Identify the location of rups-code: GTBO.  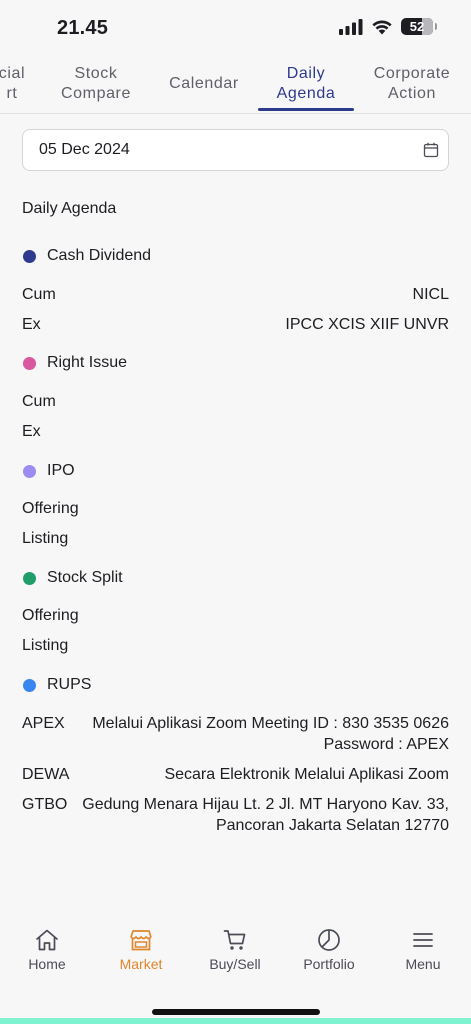
(45, 804).